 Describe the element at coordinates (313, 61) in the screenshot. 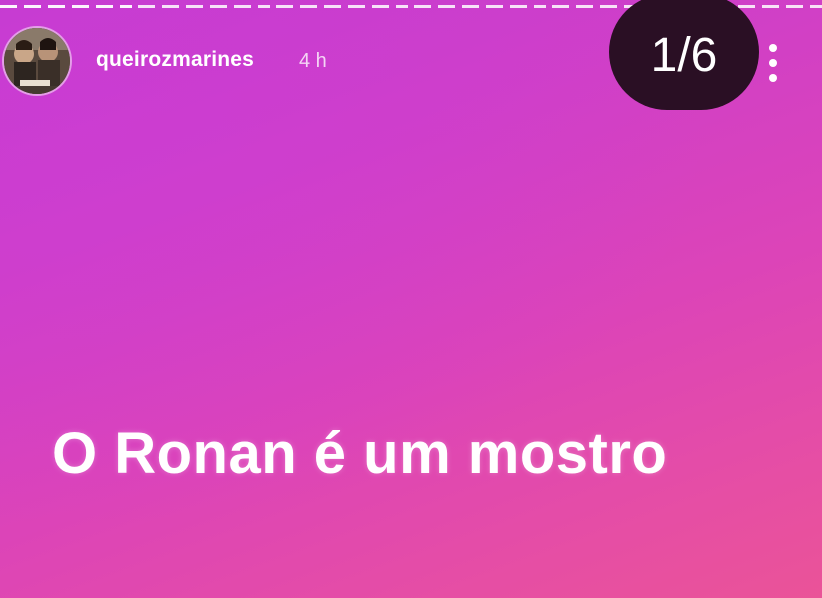

I see `post-time: 4 h` at that location.